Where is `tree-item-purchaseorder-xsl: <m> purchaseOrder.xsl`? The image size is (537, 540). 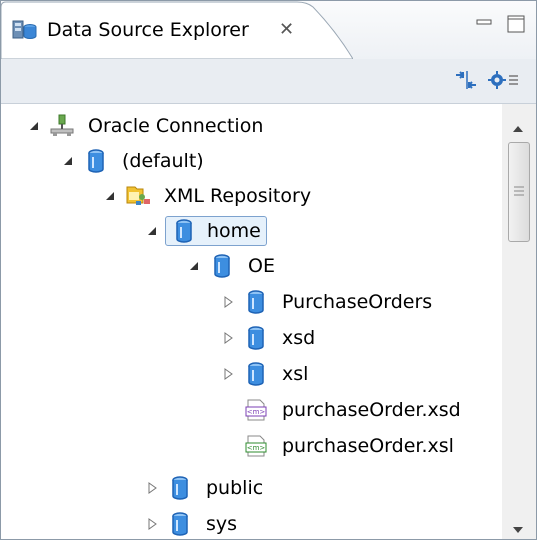
tree-item-purchaseorder-xsl: <m> purchaseOrder.xsl is located at coordinates (347, 446).